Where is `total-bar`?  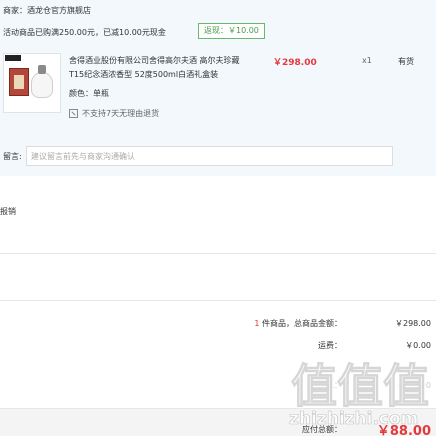 total-bar is located at coordinates (218, 422).